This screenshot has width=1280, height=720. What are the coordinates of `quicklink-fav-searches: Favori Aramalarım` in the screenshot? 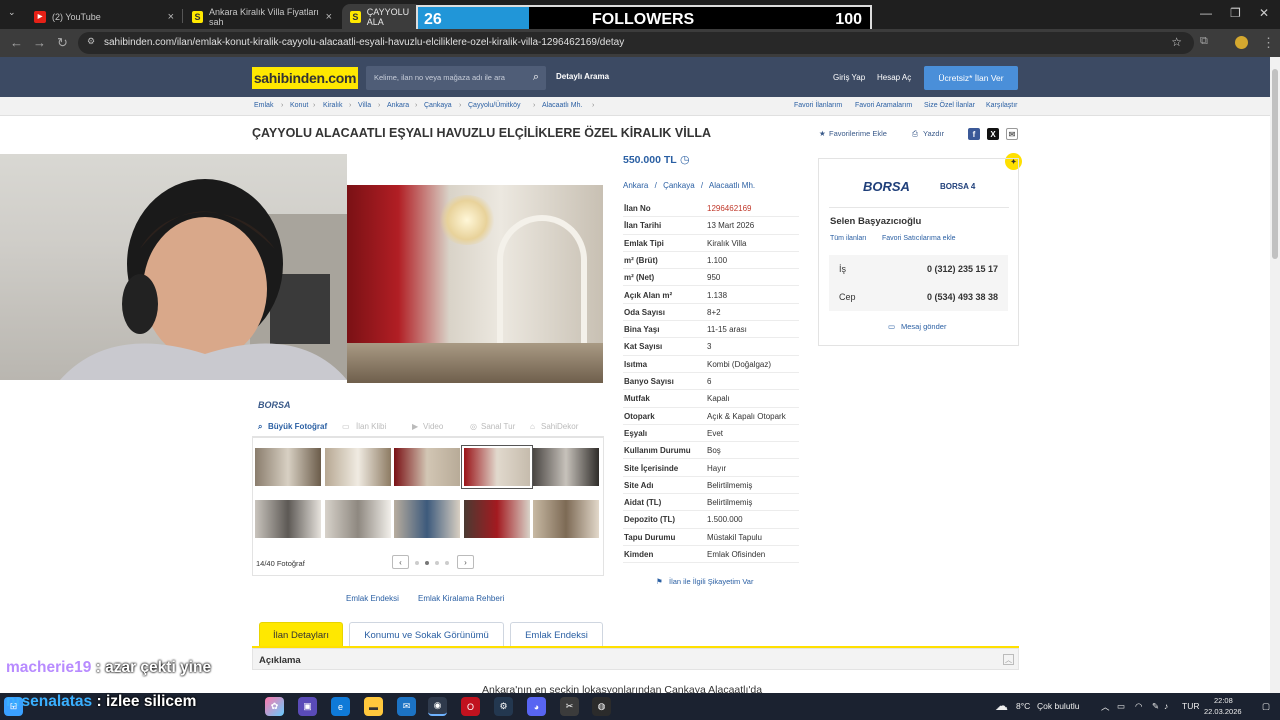 It's located at (883, 105).